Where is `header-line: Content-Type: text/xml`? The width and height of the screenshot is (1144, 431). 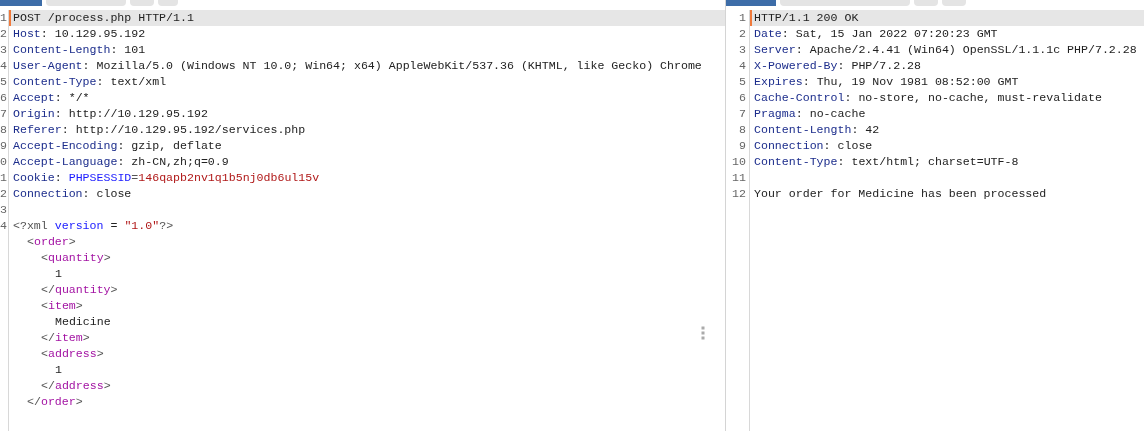
header-line: Content-Type: text/xml is located at coordinates (89, 82).